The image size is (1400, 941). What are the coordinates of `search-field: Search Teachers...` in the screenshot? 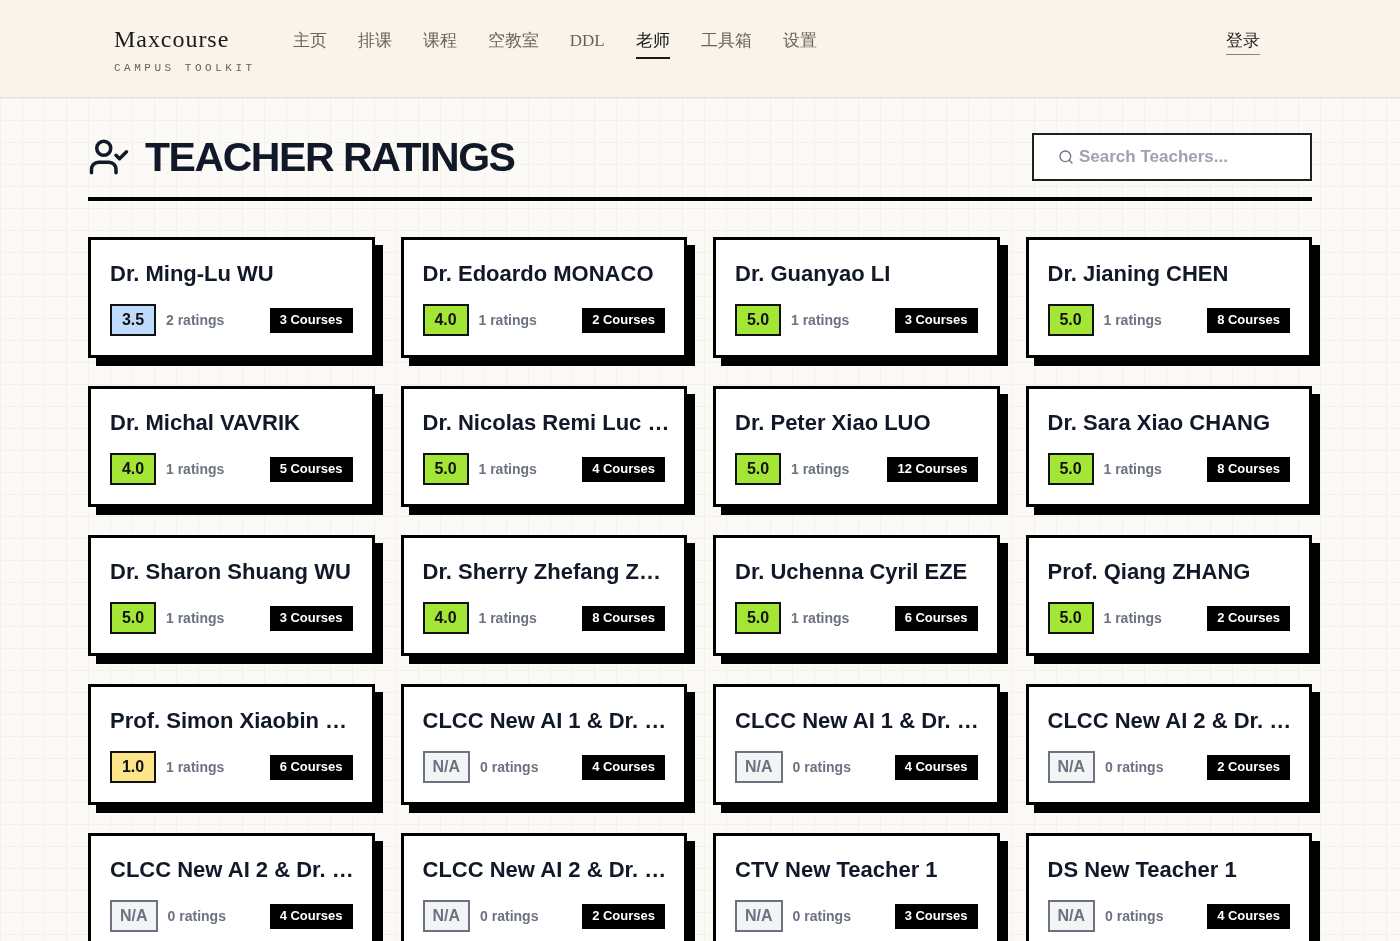 It's located at (1172, 157).